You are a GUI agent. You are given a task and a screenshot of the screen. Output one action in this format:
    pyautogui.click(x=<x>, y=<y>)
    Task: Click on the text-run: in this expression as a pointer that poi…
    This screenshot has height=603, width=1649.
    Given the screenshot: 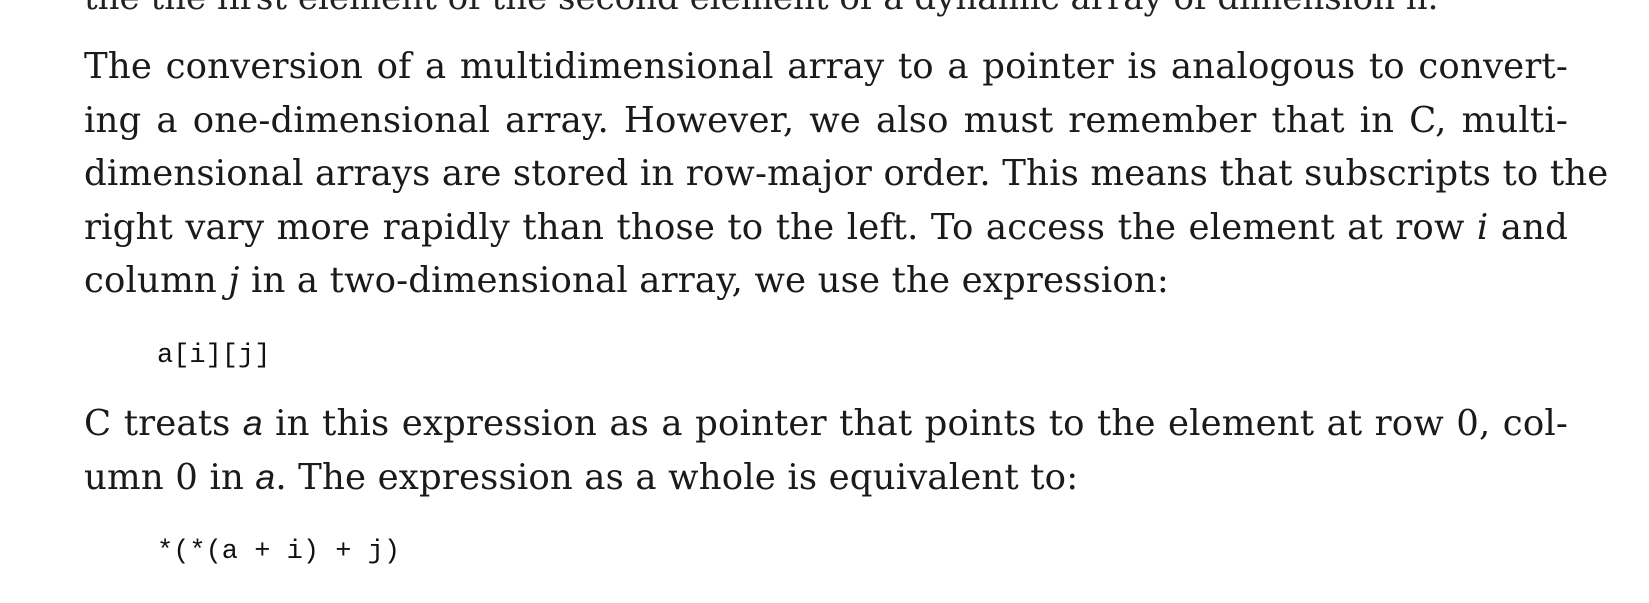 What is the action you would take?
    pyautogui.click(x=915, y=423)
    